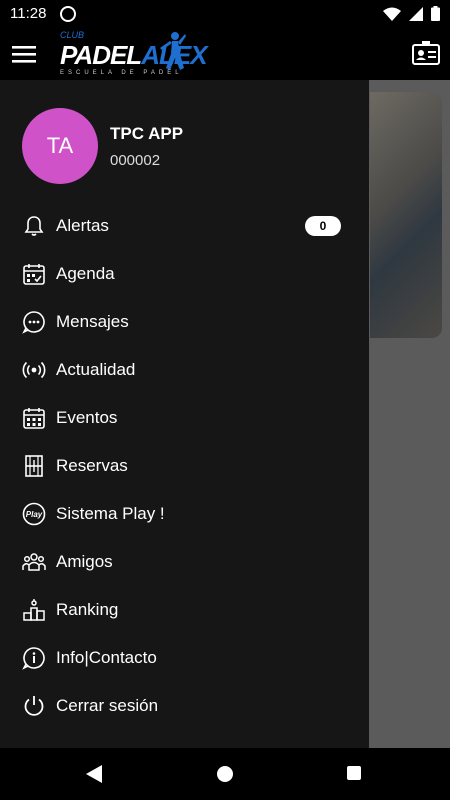  What do you see at coordinates (82, 225) in the screenshot?
I see `menu-item-label: Alertas` at bounding box center [82, 225].